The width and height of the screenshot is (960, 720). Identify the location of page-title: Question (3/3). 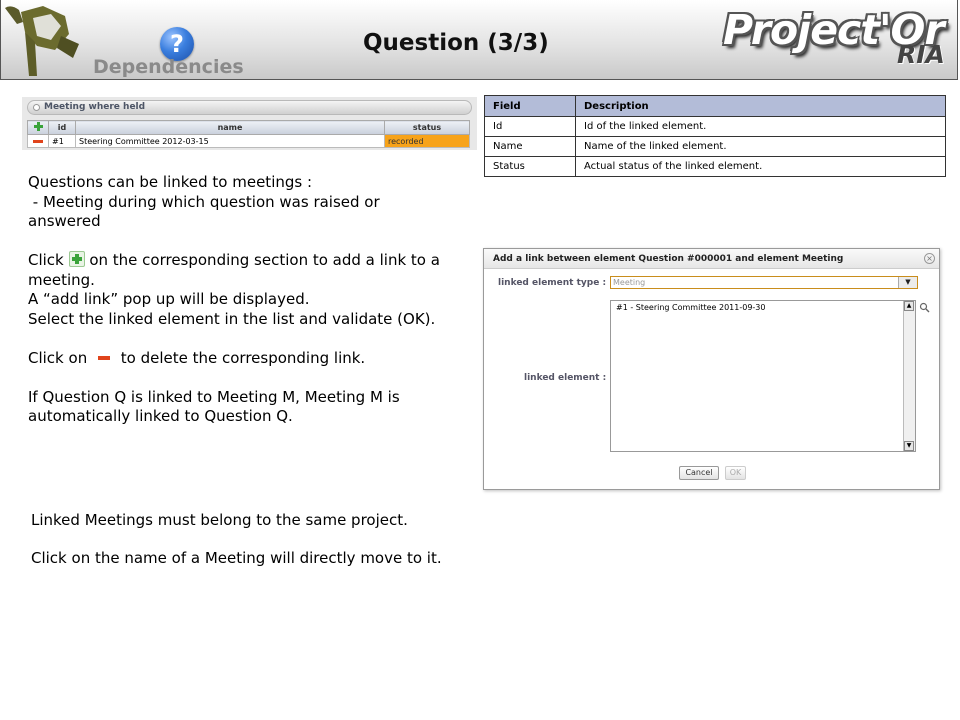
(456, 43).